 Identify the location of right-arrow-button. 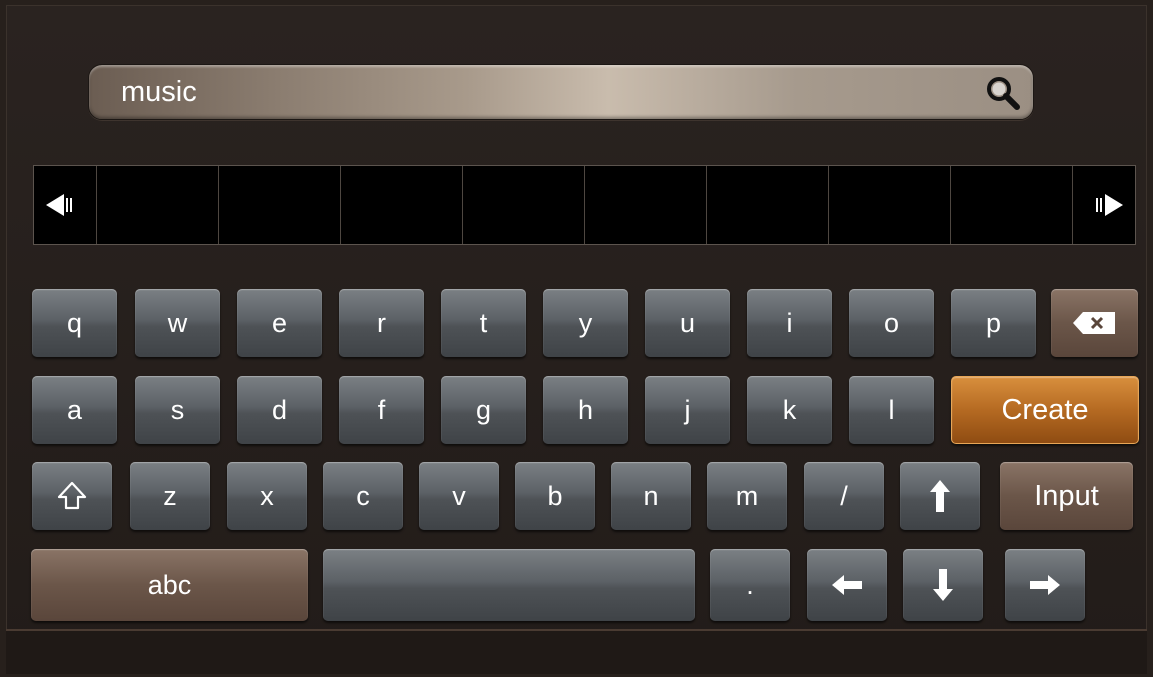
(1045, 585).